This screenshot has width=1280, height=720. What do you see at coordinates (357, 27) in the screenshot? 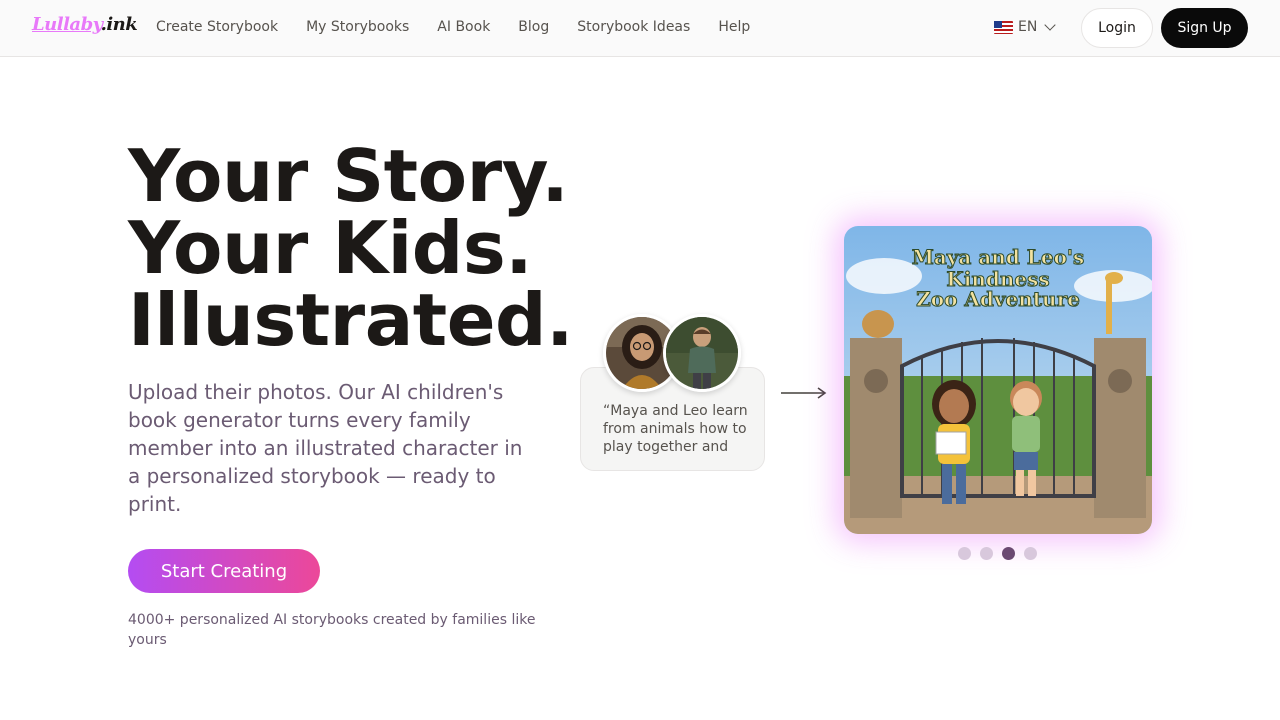
I see `nav-my-storybooks: My Storybooks` at bounding box center [357, 27].